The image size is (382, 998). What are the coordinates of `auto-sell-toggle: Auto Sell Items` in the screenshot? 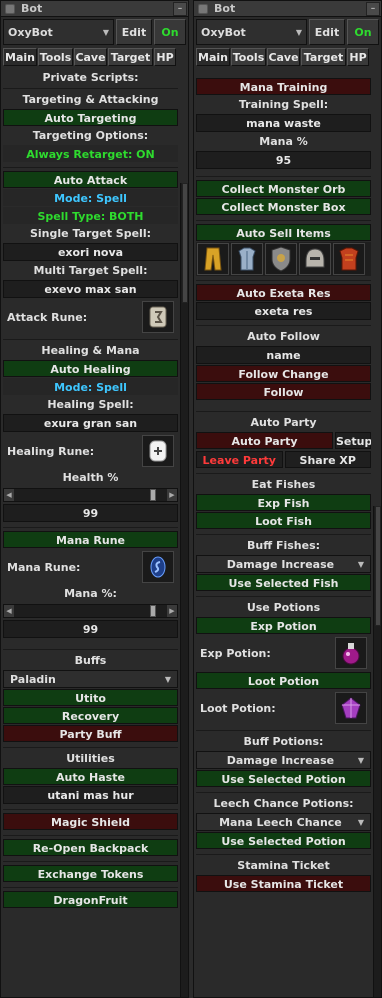 It's located at (283, 232).